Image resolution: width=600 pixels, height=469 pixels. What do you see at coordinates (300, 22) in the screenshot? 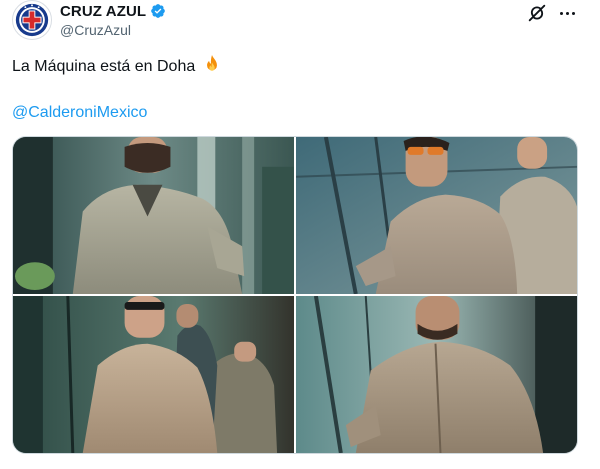
I see `tweet-header: CRUZ AZUL @CruzAzul` at bounding box center [300, 22].